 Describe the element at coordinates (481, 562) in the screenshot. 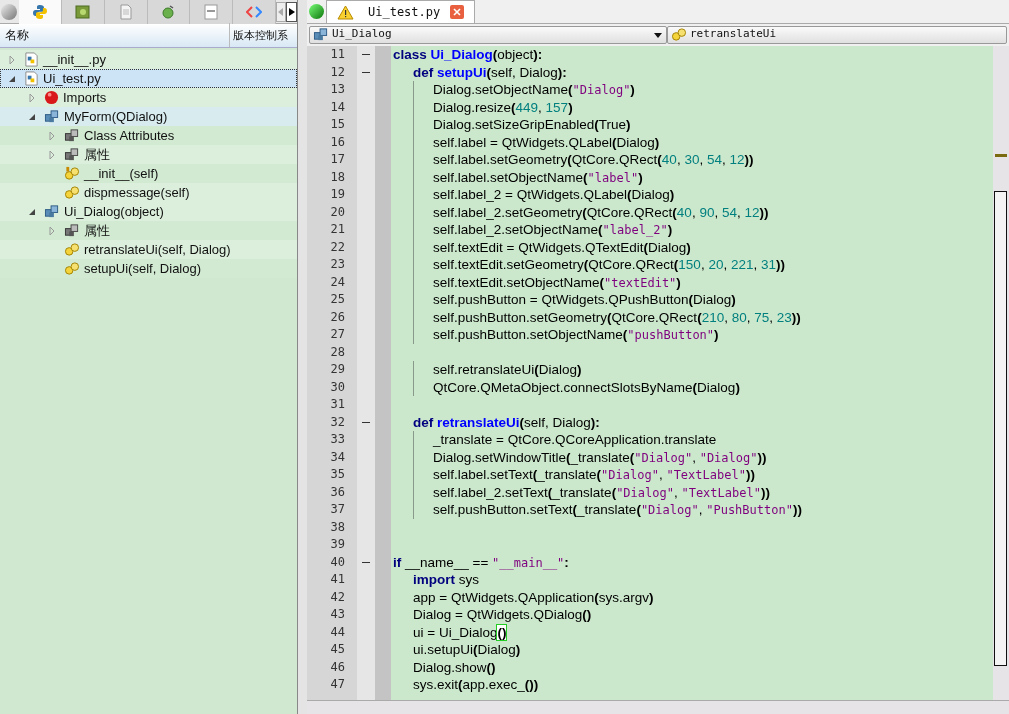

I see `code-line: if __name__ == "__main__":` at that location.